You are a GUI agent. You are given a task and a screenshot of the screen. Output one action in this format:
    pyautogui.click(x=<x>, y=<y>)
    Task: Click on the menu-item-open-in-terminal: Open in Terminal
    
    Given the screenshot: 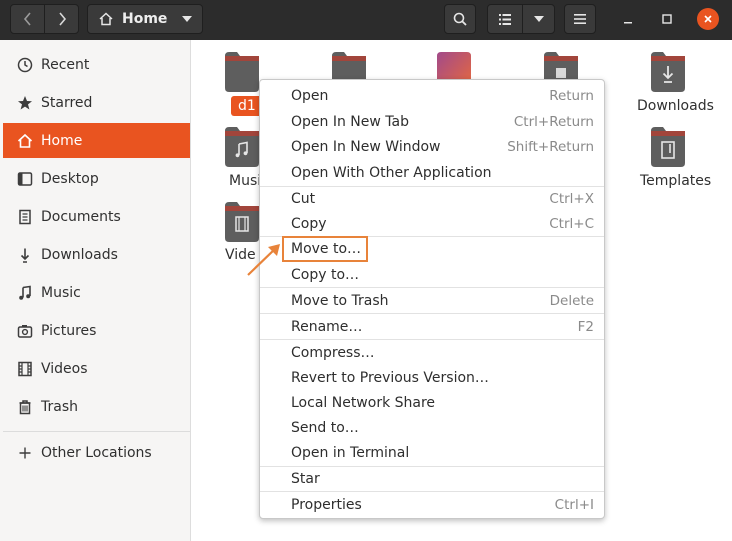 What is the action you would take?
    pyautogui.click(x=432, y=453)
    